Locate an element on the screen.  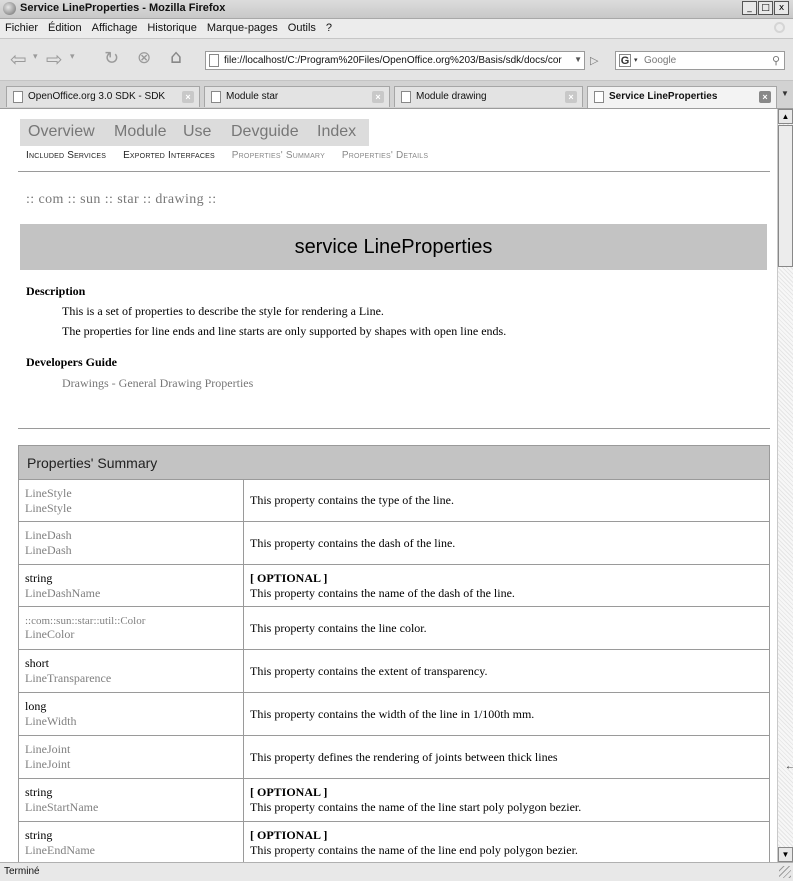
subnav-included-services: Included Services is located at coordinates (66, 155).